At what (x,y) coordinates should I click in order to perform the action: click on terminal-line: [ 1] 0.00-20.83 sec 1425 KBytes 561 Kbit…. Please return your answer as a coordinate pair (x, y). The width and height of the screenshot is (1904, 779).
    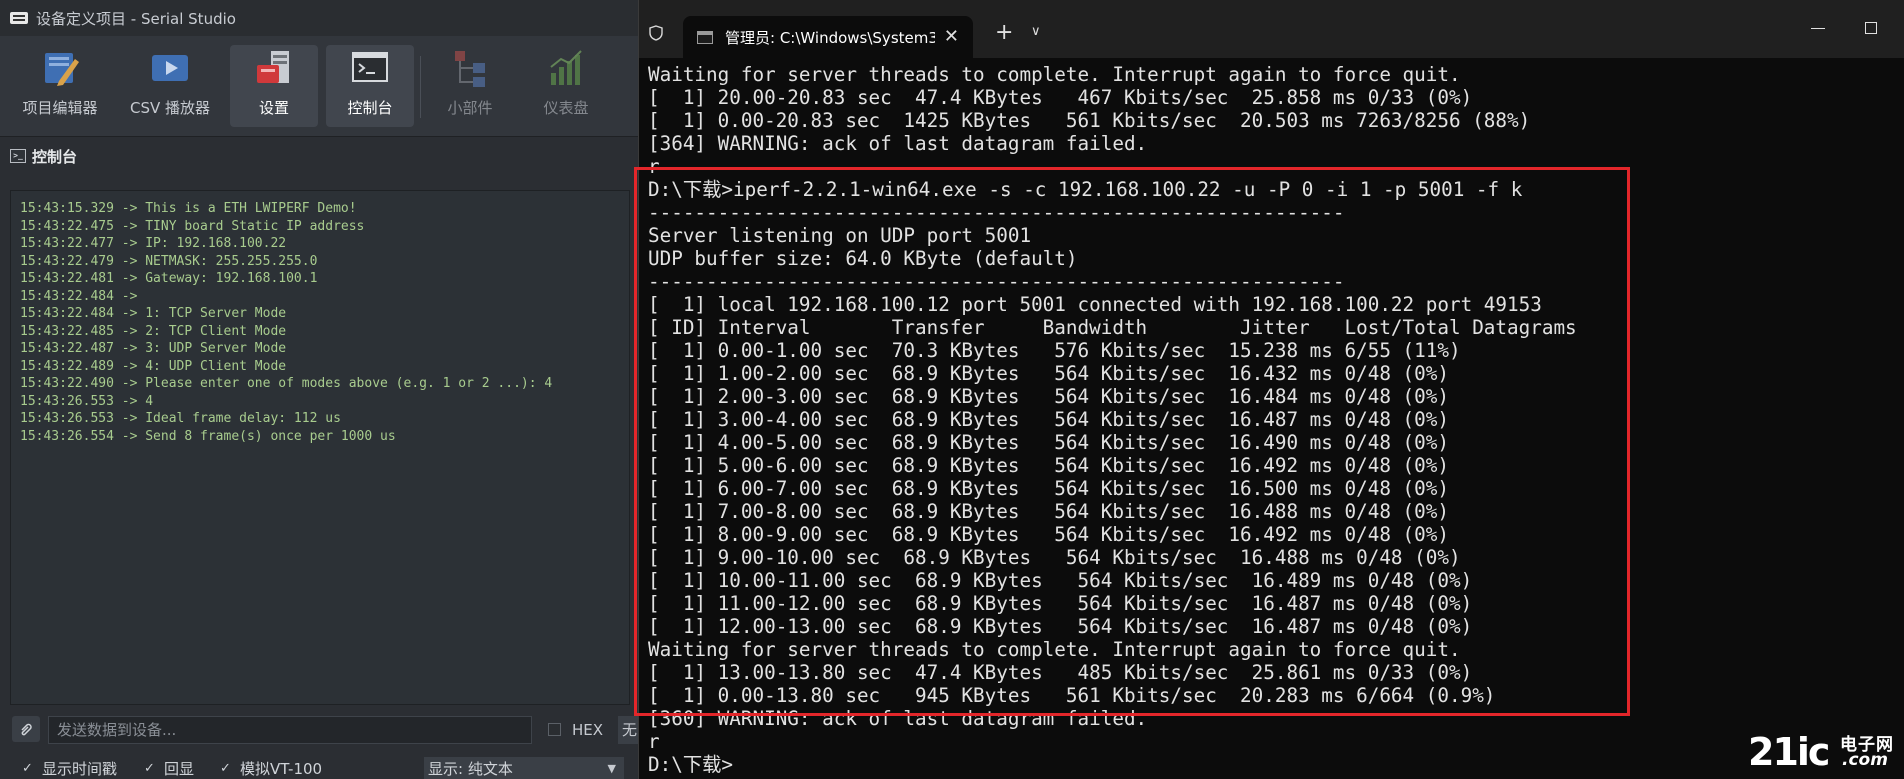
    Looking at the image, I should click on (1089, 120).